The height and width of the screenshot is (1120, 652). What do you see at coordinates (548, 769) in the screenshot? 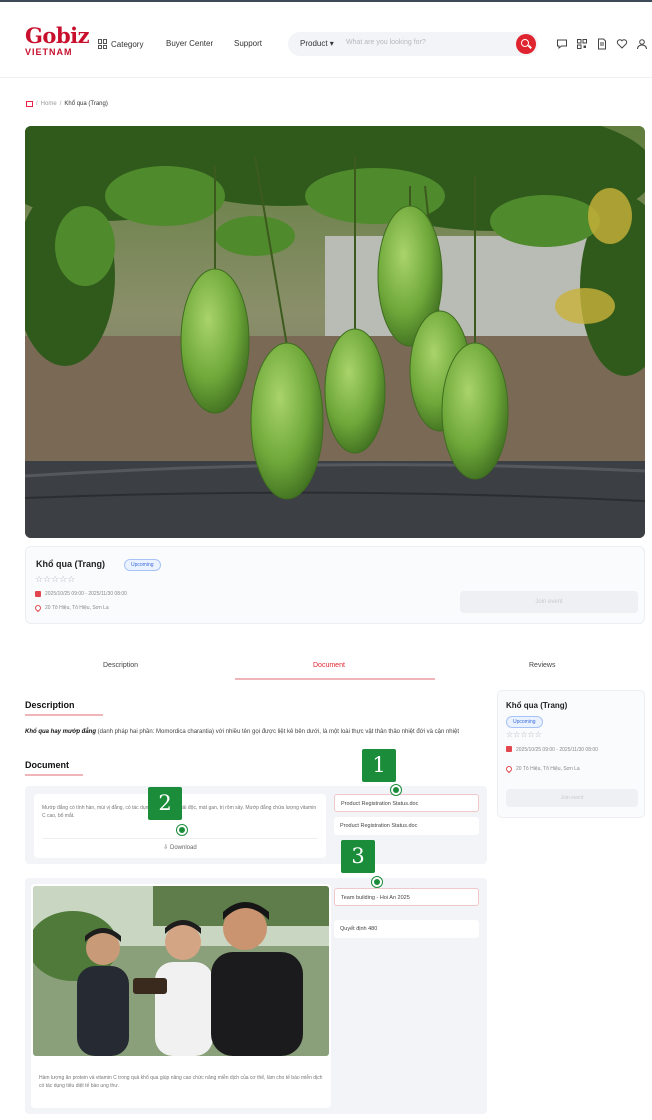
I see `sidebar-location-text: 20 Tô Hiệu, Tô Hiệu, Sơn La` at bounding box center [548, 769].